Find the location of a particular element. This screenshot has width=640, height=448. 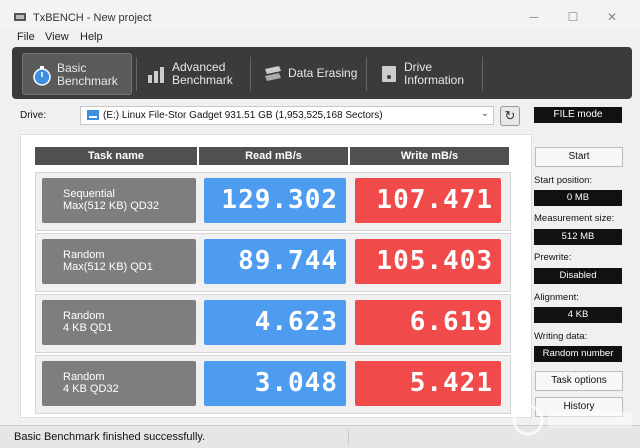

title-bar: TxBENCH - New project ─ ☐ ✕ is located at coordinates (320, 15).